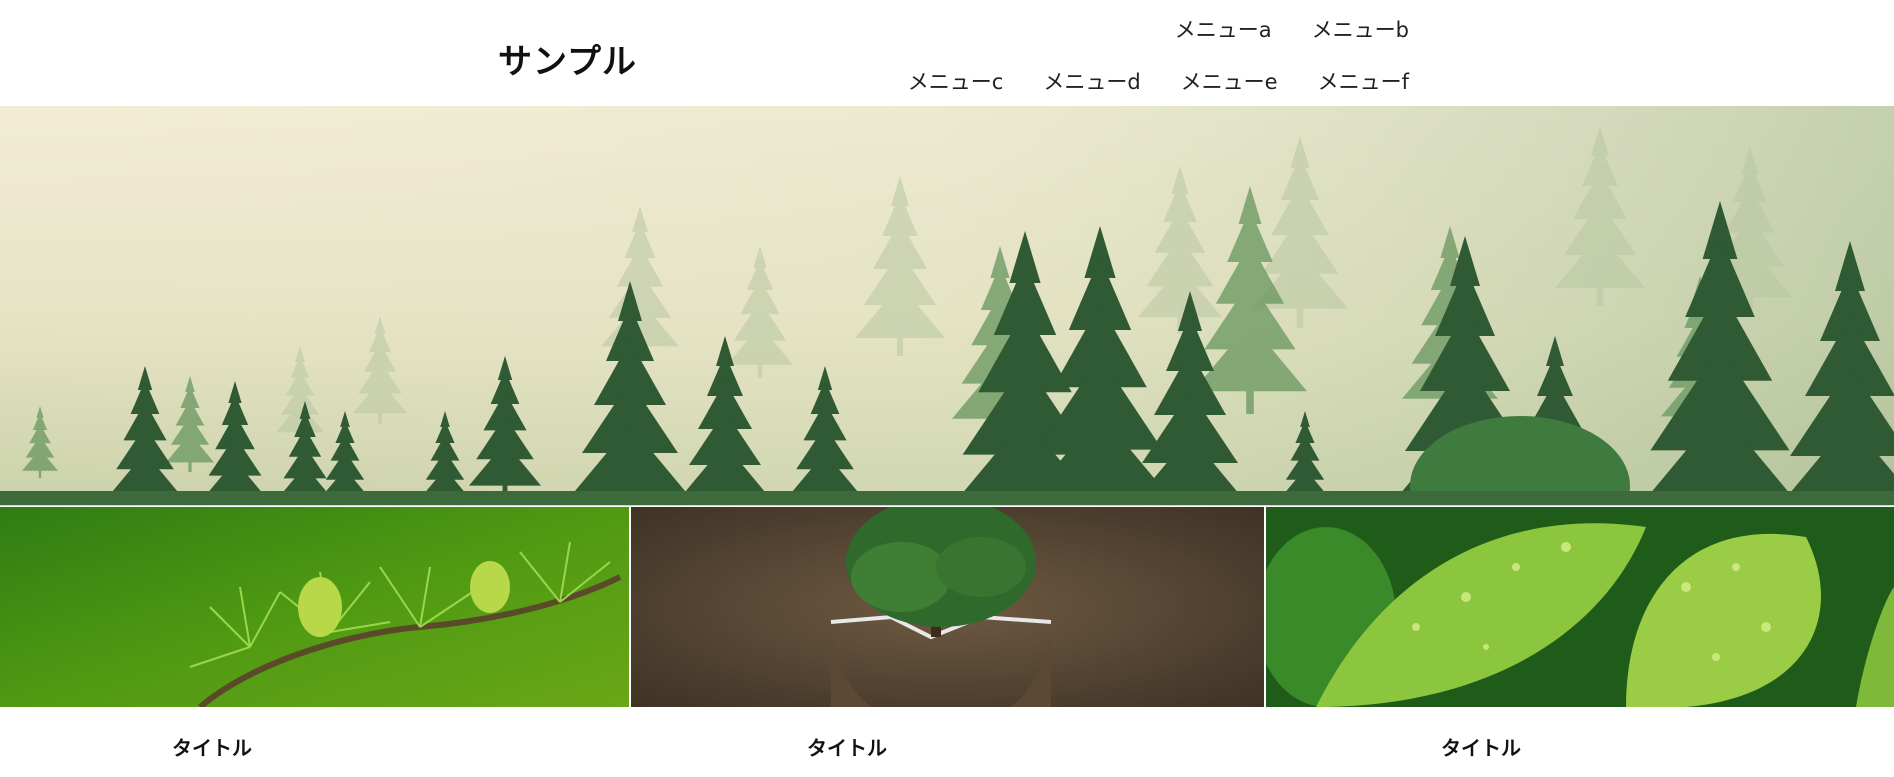 This screenshot has height=777, width=1894. What do you see at coordinates (567, 58) in the screenshot?
I see `site-title: サンプル` at bounding box center [567, 58].